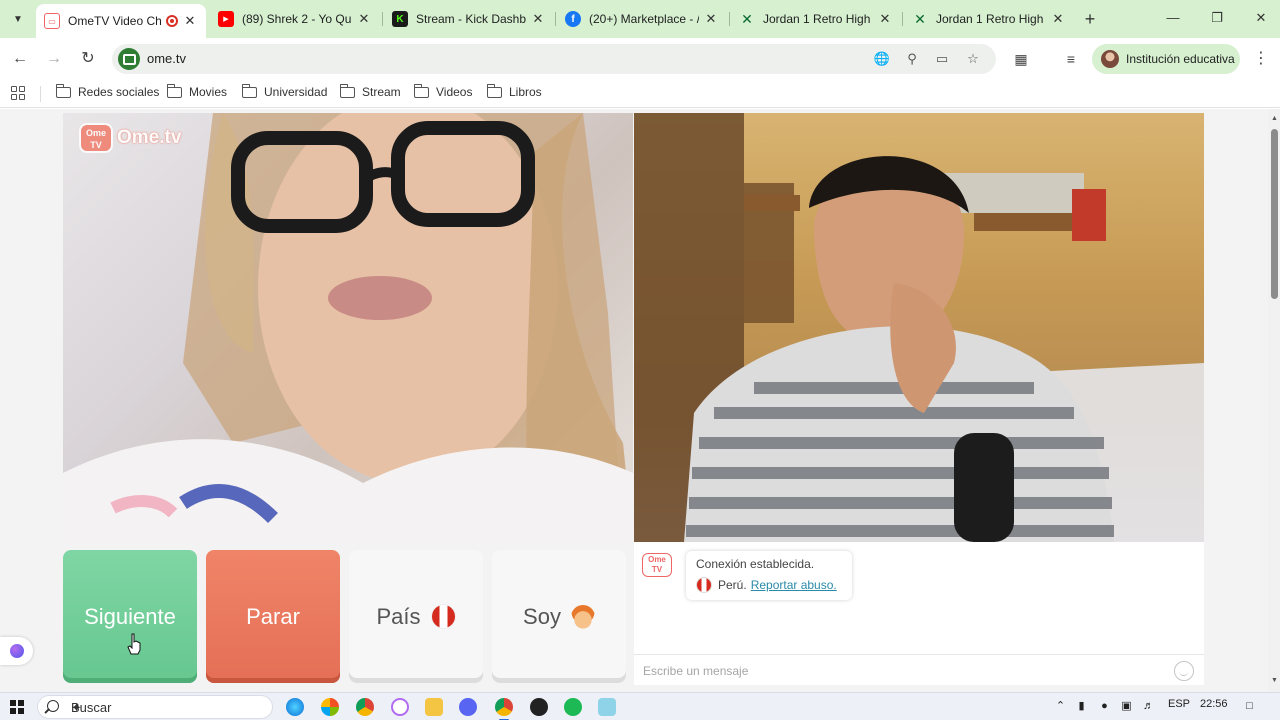  I want to click on scroll-thumb, so click(1274, 214).